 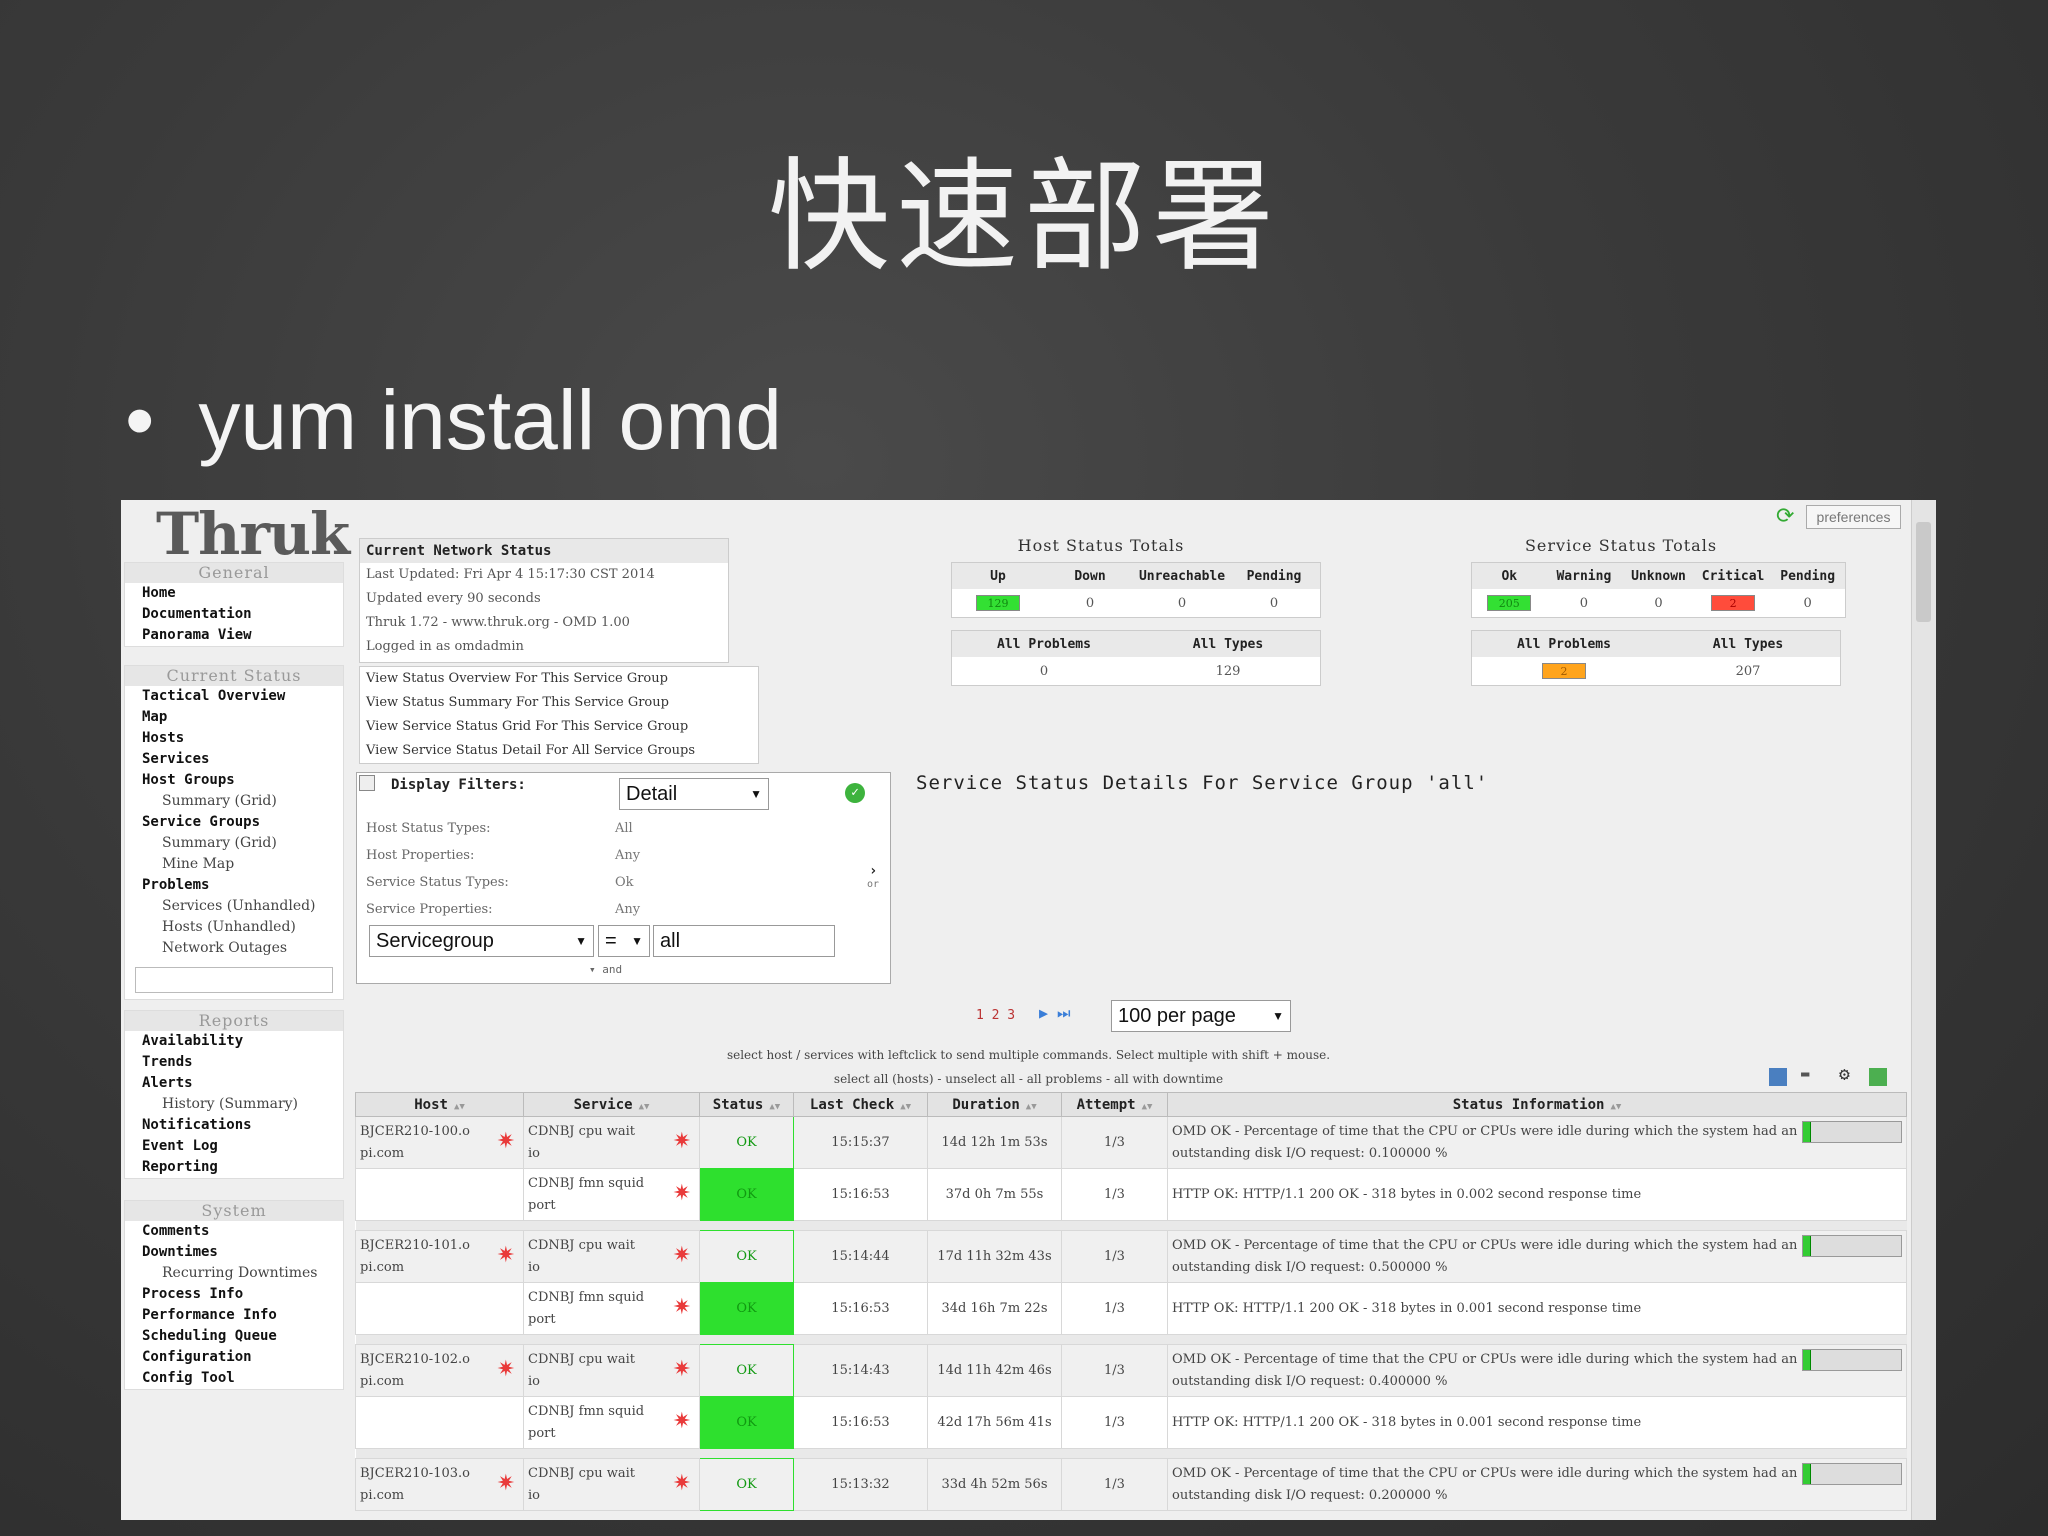 What do you see at coordinates (234, 1252) in the screenshot?
I see `nav-item-downtimes: Downtimes` at bounding box center [234, 1252].